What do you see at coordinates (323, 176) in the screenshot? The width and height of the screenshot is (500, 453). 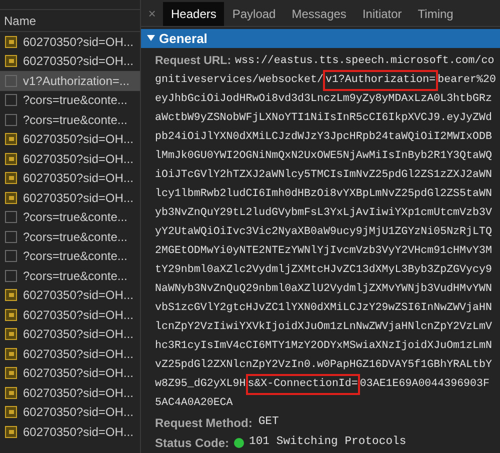 I see `url-text: iOiJTcGVlY2hTZXJ2aWNlcy5TMCIsImNvZ25pdGl2ZS1zZXJ2aWN` at bounding box center [323, 176].